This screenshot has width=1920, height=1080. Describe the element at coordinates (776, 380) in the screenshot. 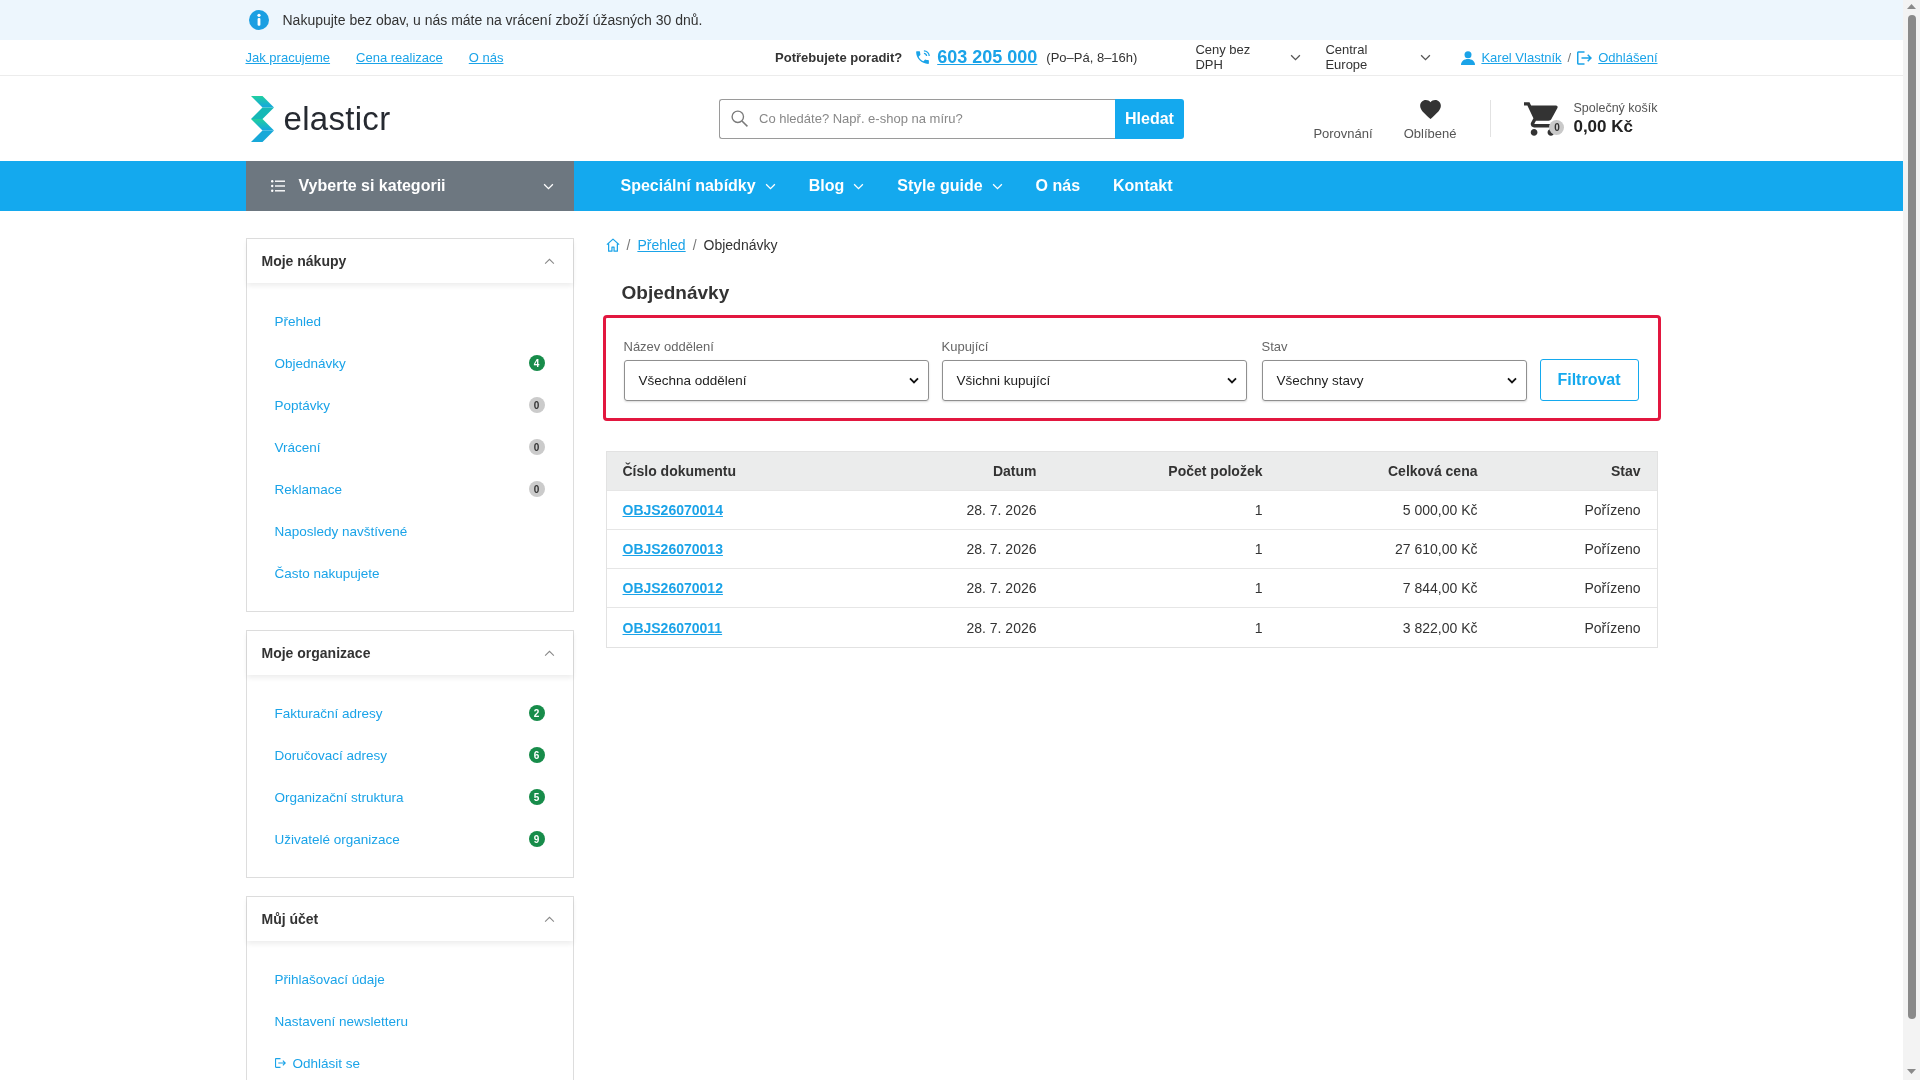

I see `select-field: Všechna oddělení` at that location.